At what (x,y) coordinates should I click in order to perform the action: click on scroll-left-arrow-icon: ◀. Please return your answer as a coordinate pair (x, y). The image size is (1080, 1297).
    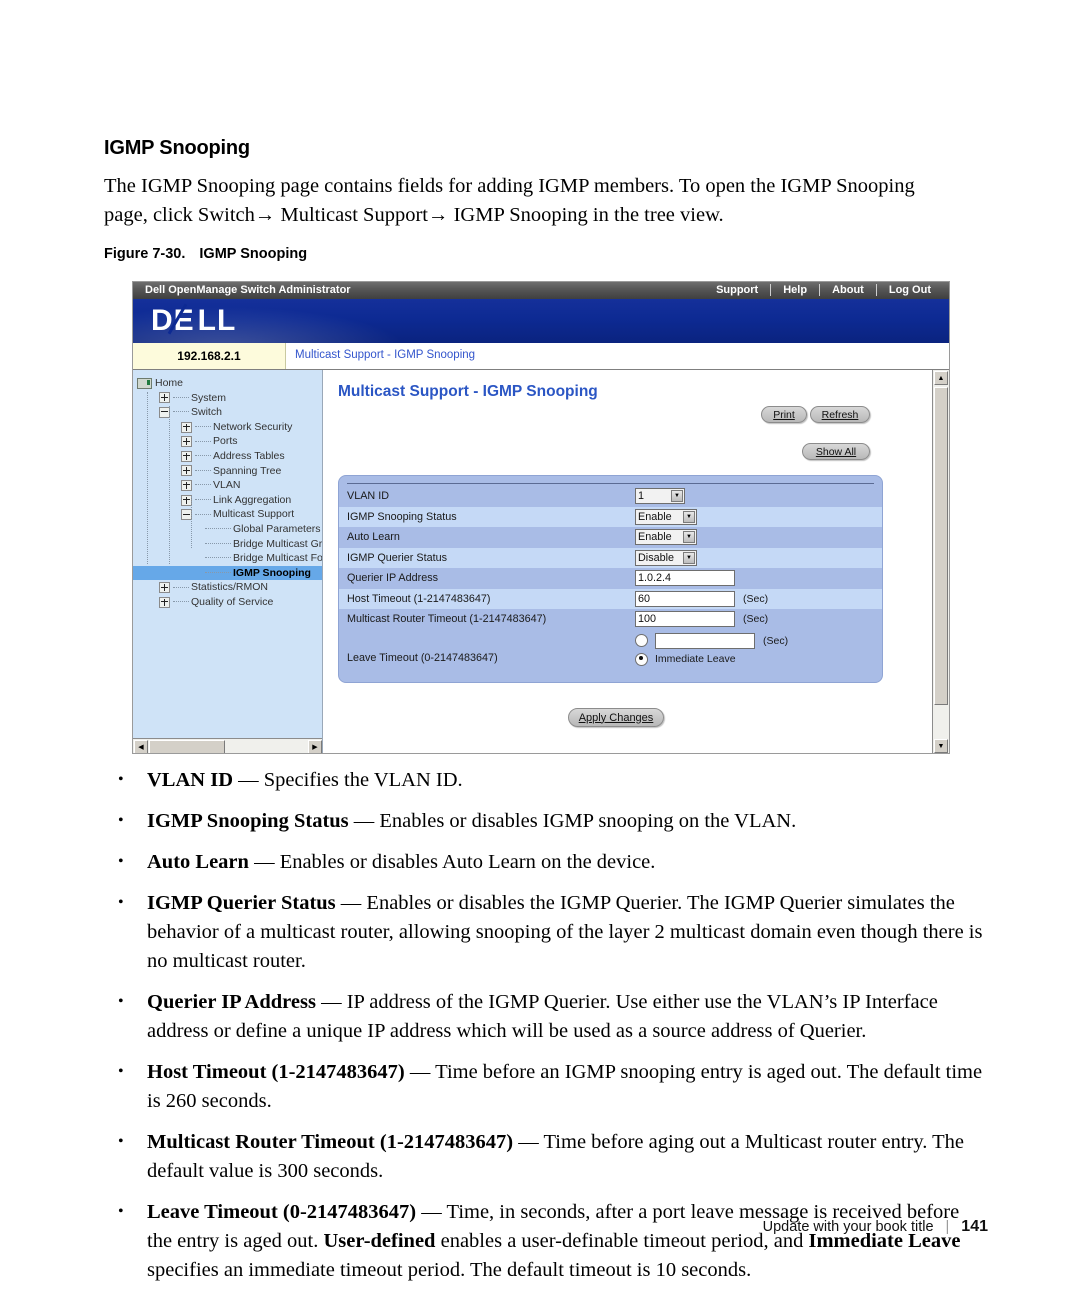
    Looking at the image, I should click on (141, 746).